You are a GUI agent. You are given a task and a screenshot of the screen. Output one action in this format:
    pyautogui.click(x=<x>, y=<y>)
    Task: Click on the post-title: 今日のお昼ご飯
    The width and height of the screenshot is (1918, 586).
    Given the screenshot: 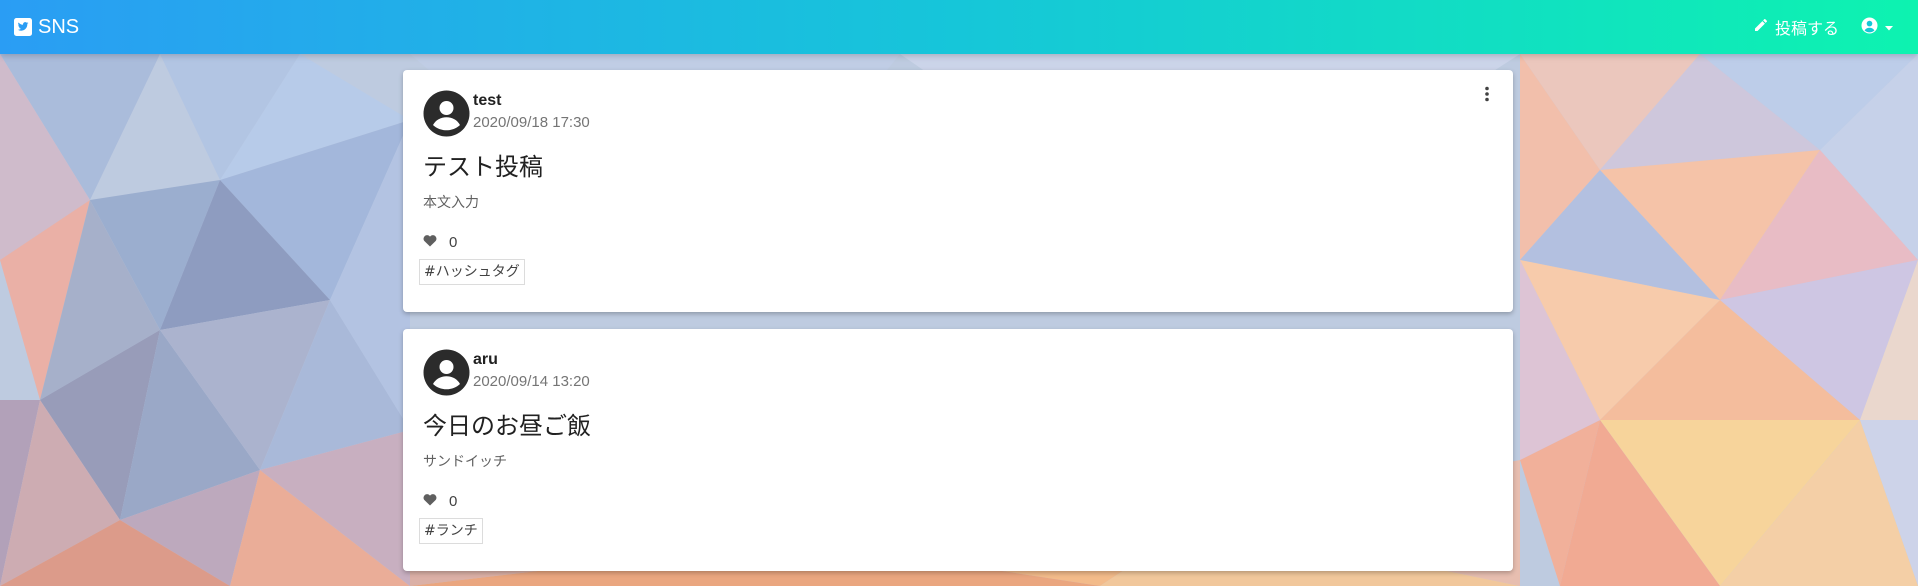 What is the action you would take?
    pyautogui.click(x=507, y=426)
    